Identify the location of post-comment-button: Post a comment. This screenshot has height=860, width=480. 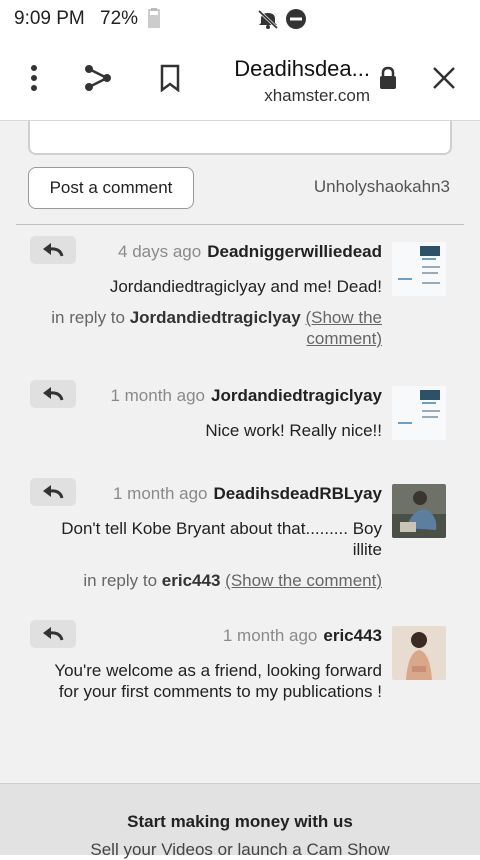
(111, 188).